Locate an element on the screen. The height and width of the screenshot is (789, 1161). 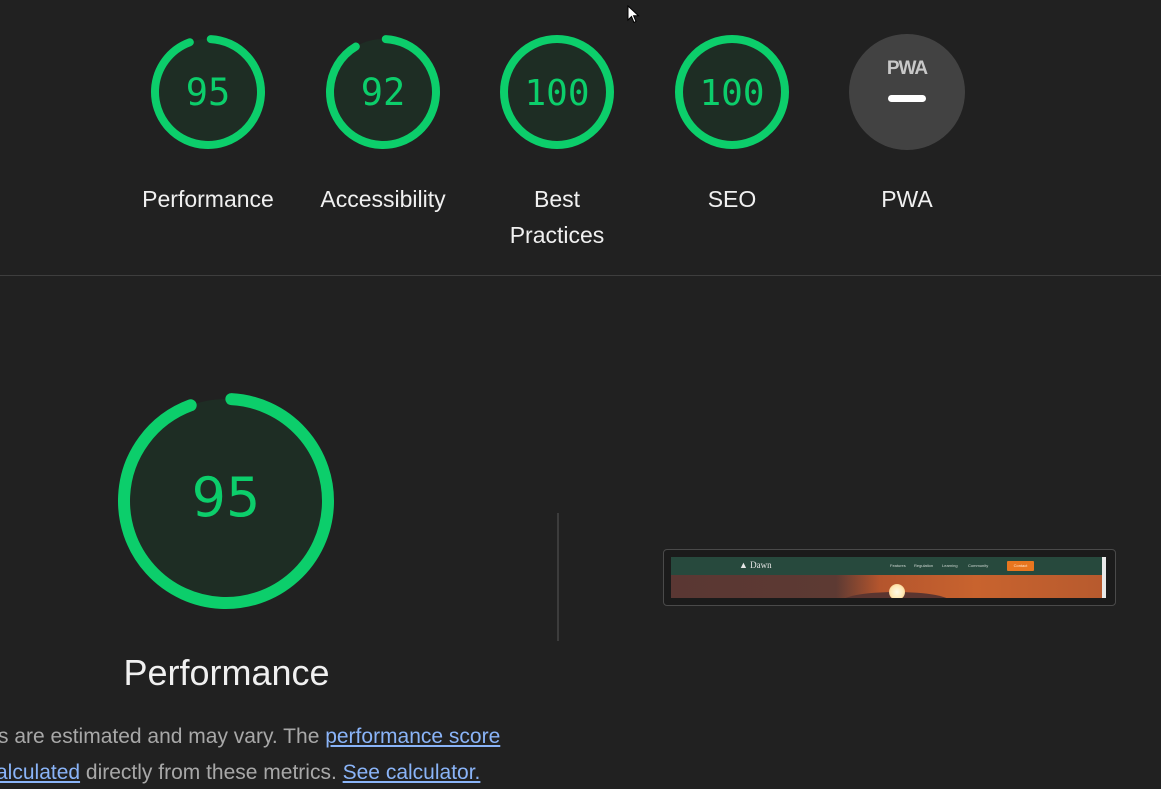
gauge-label: PWA is located at coordinates (907, 199).